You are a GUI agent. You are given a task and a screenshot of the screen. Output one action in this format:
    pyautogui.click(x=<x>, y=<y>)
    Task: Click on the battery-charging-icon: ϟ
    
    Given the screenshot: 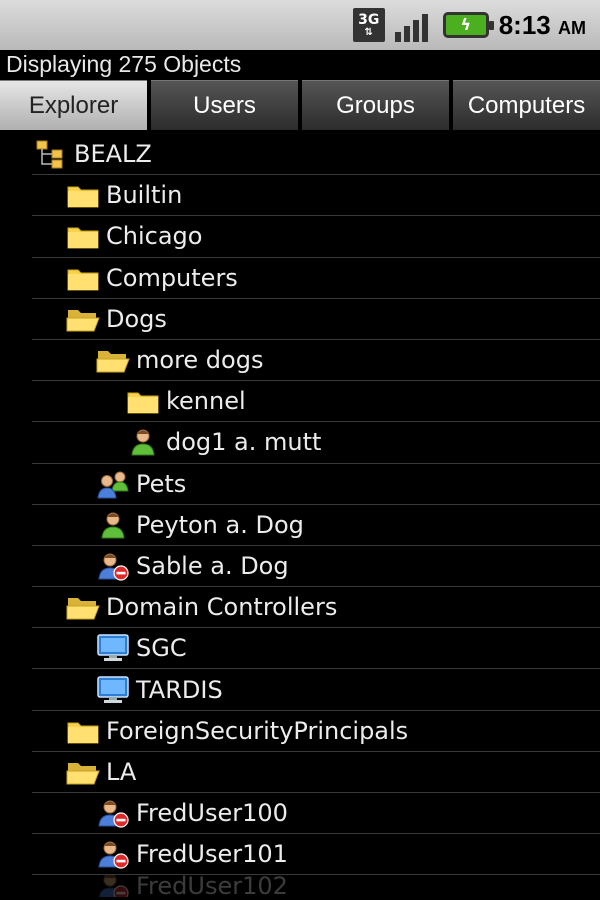 What is the action you would take?
    pyautogui.click(x=468, y=25)
    